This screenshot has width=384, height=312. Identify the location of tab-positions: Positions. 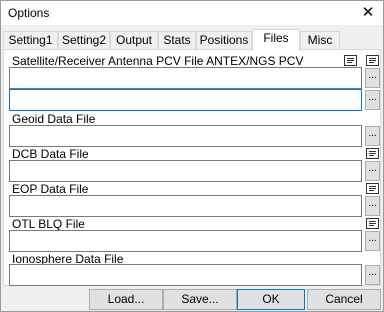
(224, 40).